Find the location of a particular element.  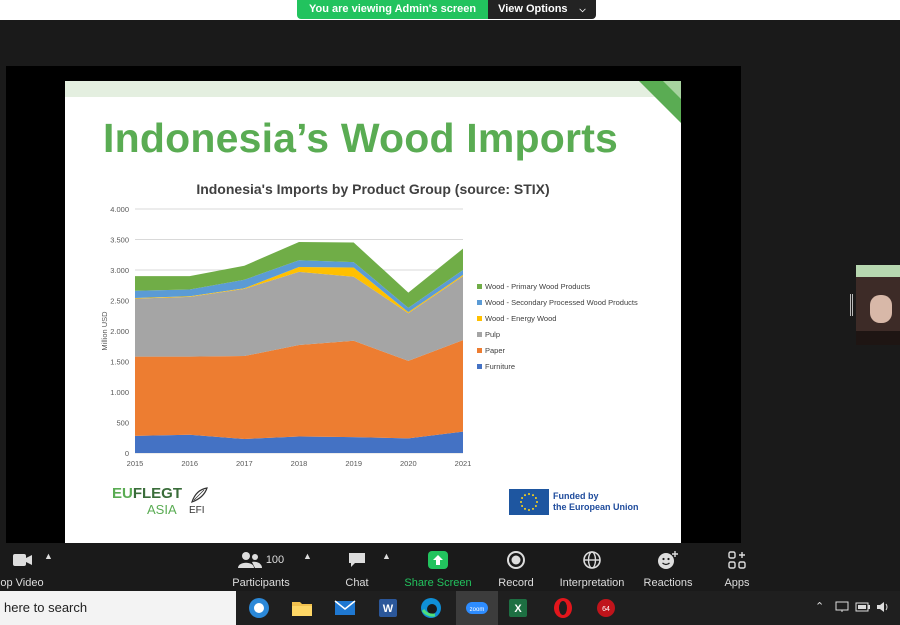

game-badge: 64 is located at coordinates (606, 609).